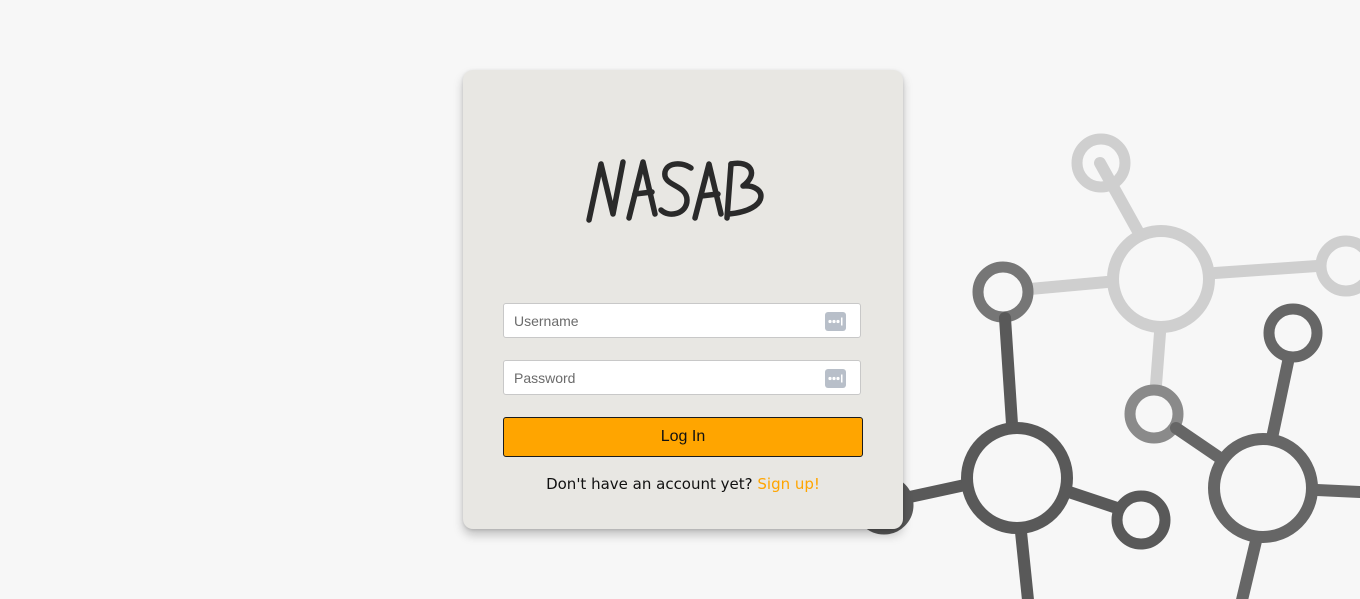 The height and width of the screenshot is (599, 1360). What do you see at coordinates (652, 484) in the screenshot?
I see `signup-prompt-text: Don't have an account yet?` at bounding box center [652, 484].